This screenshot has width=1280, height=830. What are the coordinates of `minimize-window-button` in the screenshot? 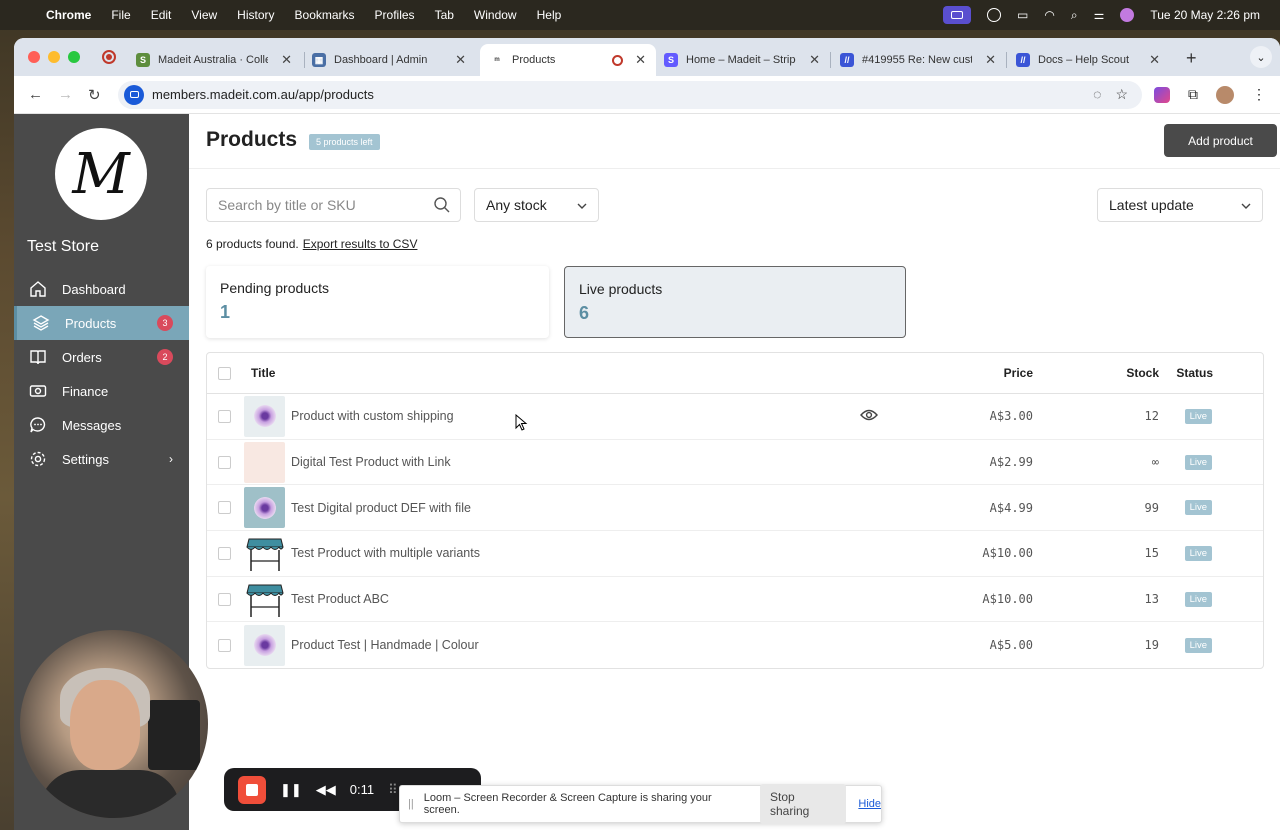 It's located at (54, 57).